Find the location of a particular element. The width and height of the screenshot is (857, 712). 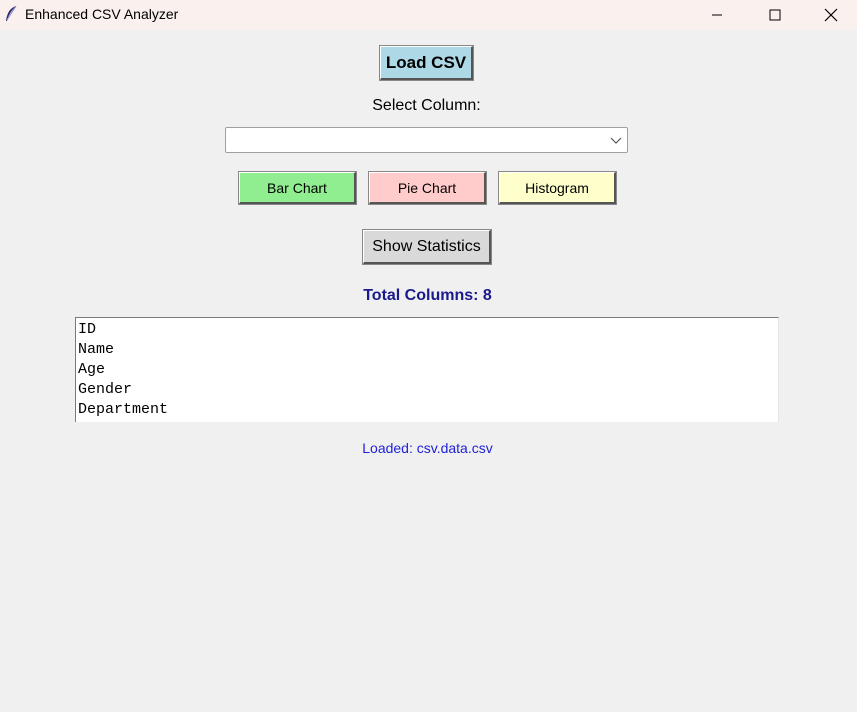

bar-chart-button: Bar Chart is located at coordinates (297, 188).